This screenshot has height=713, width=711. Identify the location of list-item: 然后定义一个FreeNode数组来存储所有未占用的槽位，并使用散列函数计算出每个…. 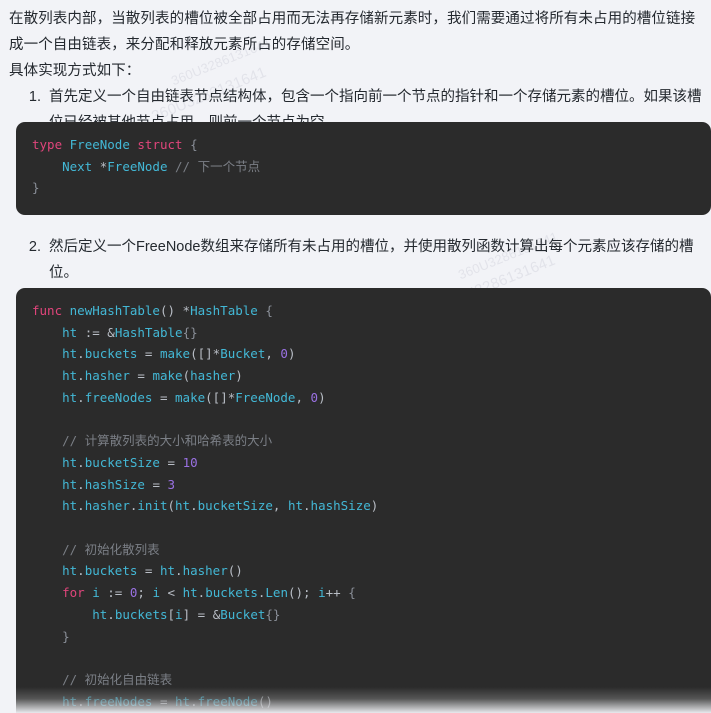
(373, 260).